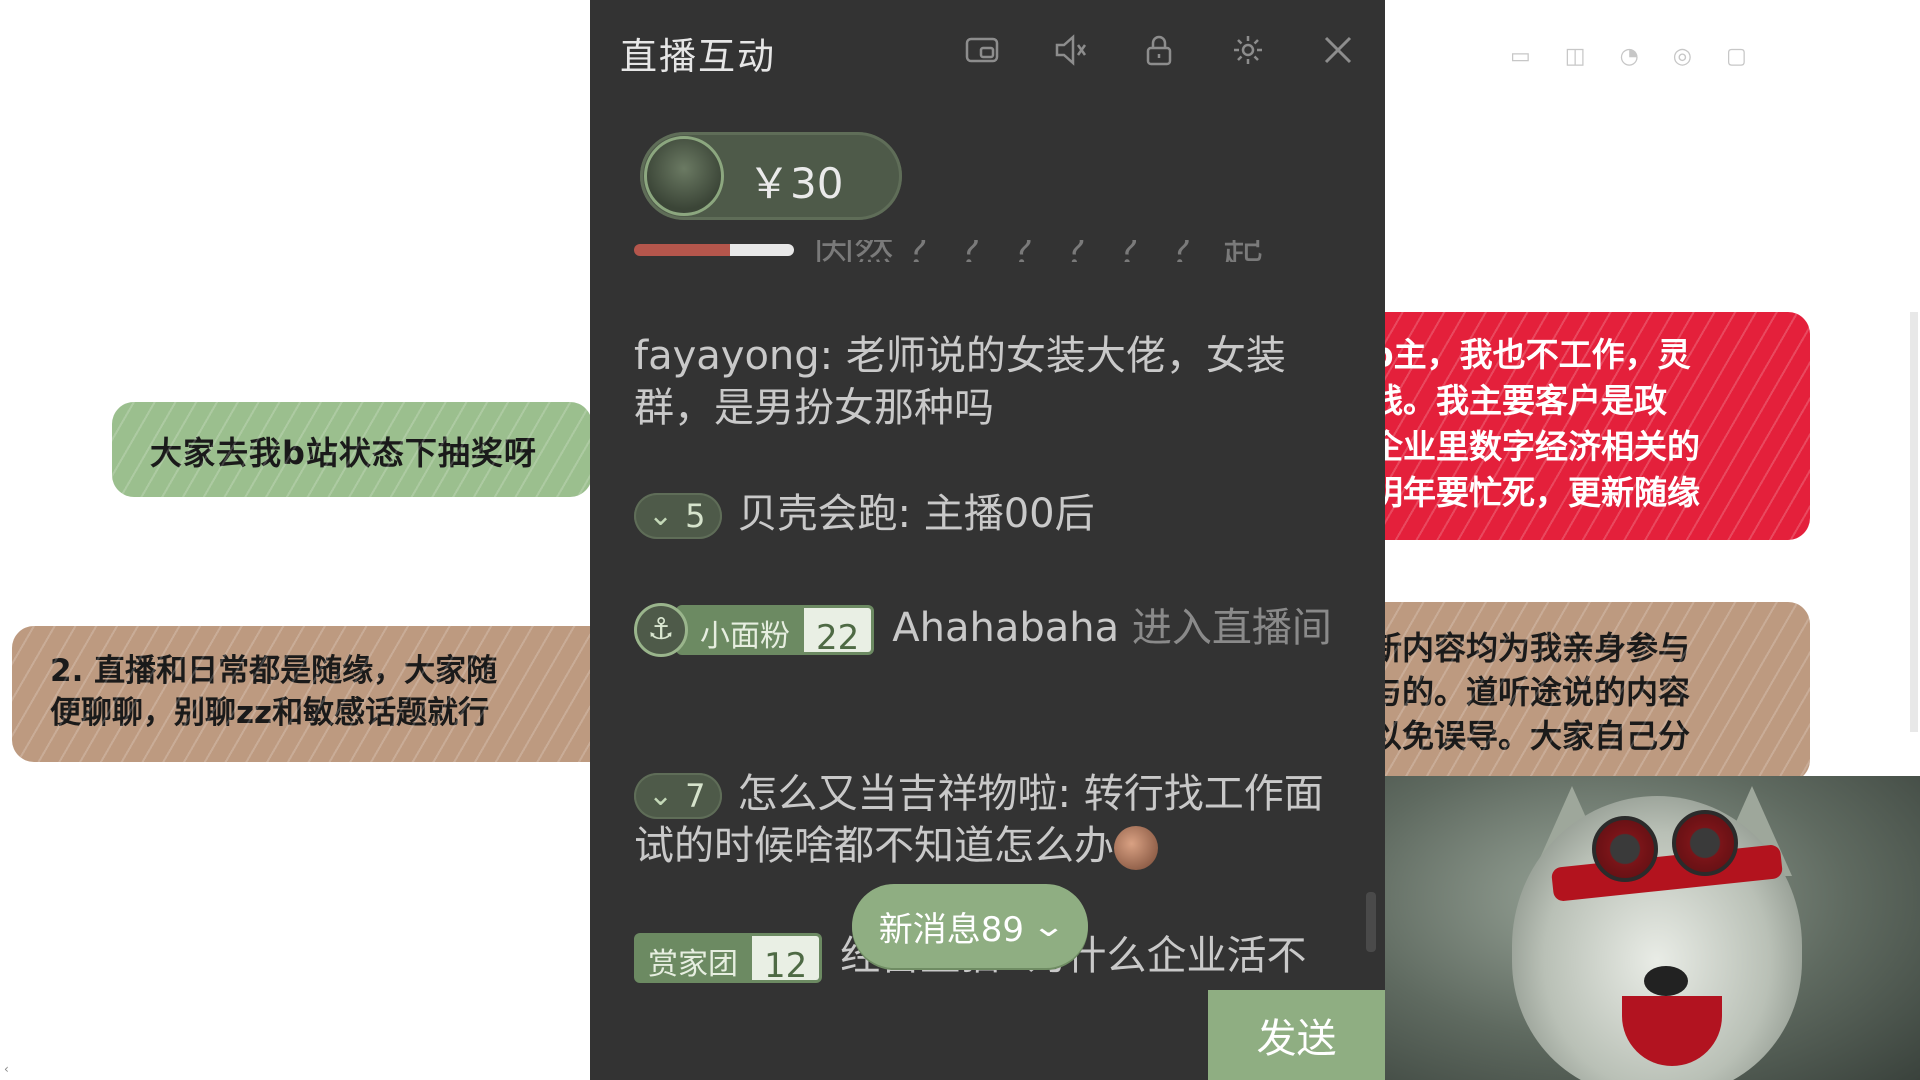 The height and width of the screenshot is (1080, 1920). I want to click on window-icon: ◫, so click(1575, 56).